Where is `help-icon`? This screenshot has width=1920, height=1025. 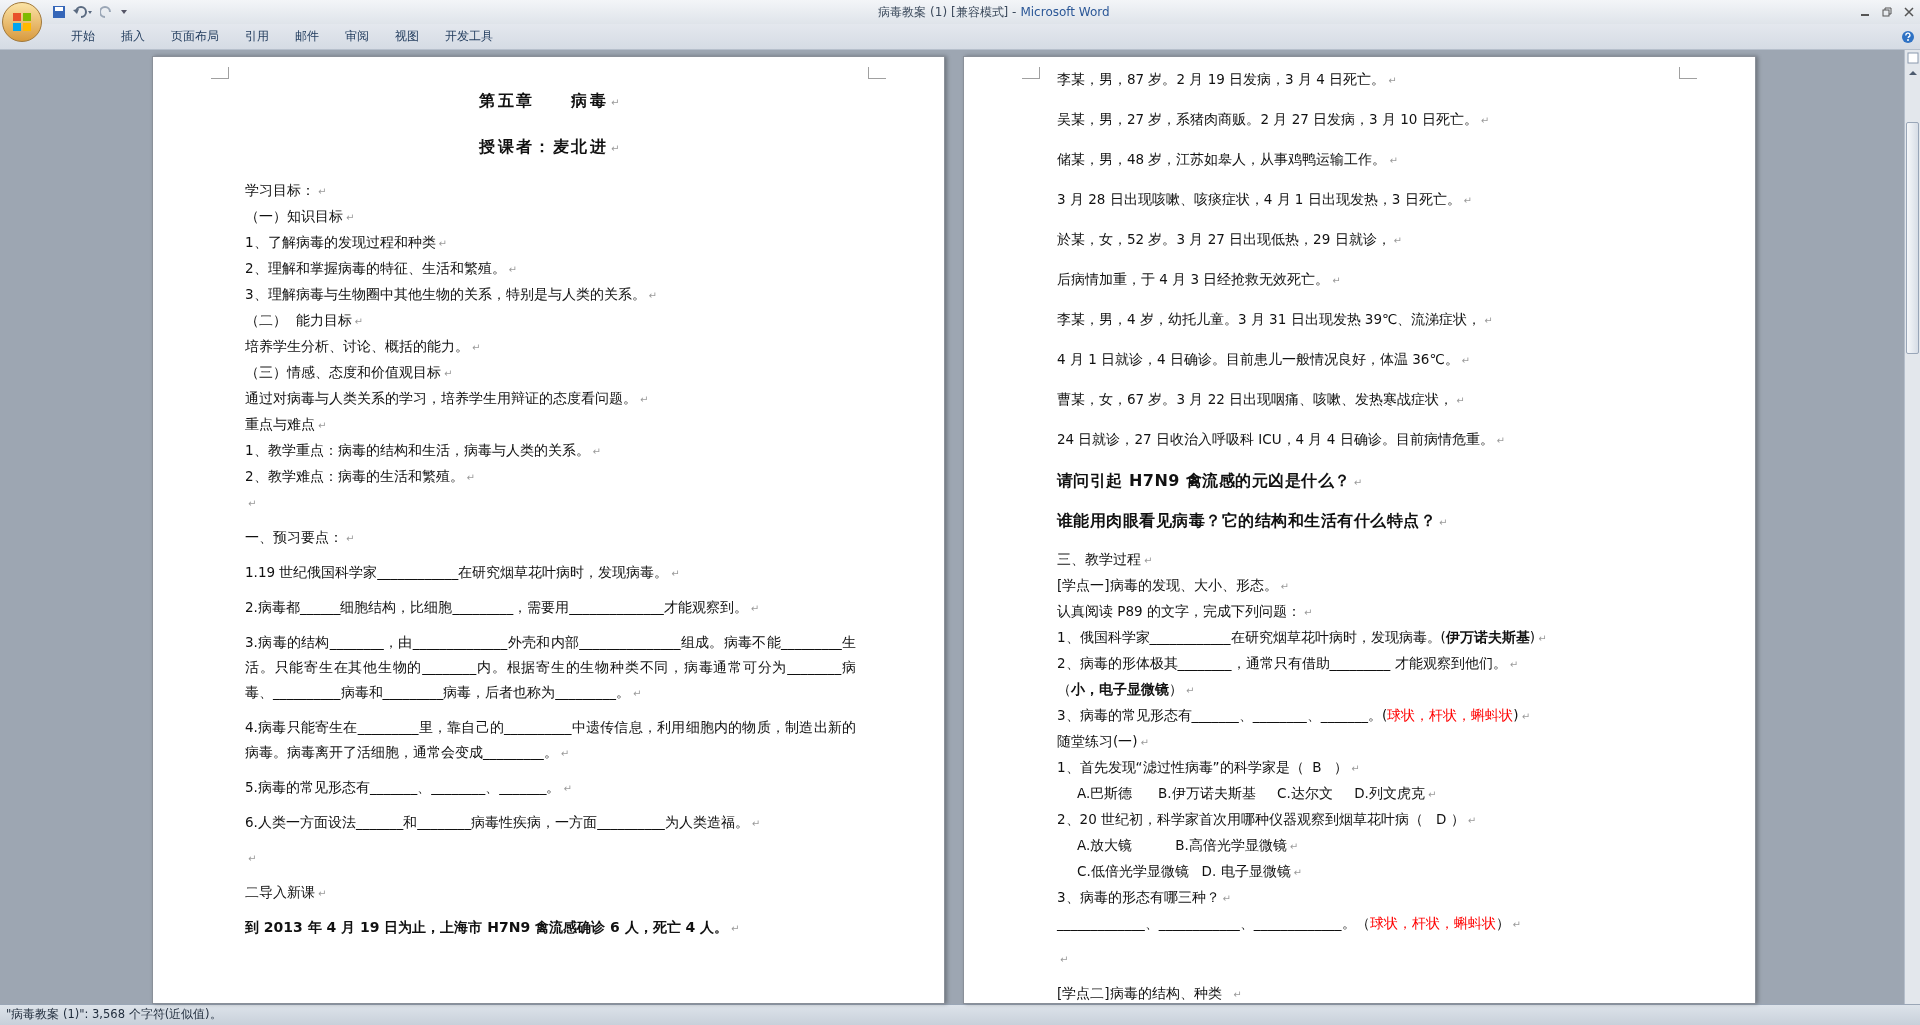
help-icon is located at coordinates (1908, 36).